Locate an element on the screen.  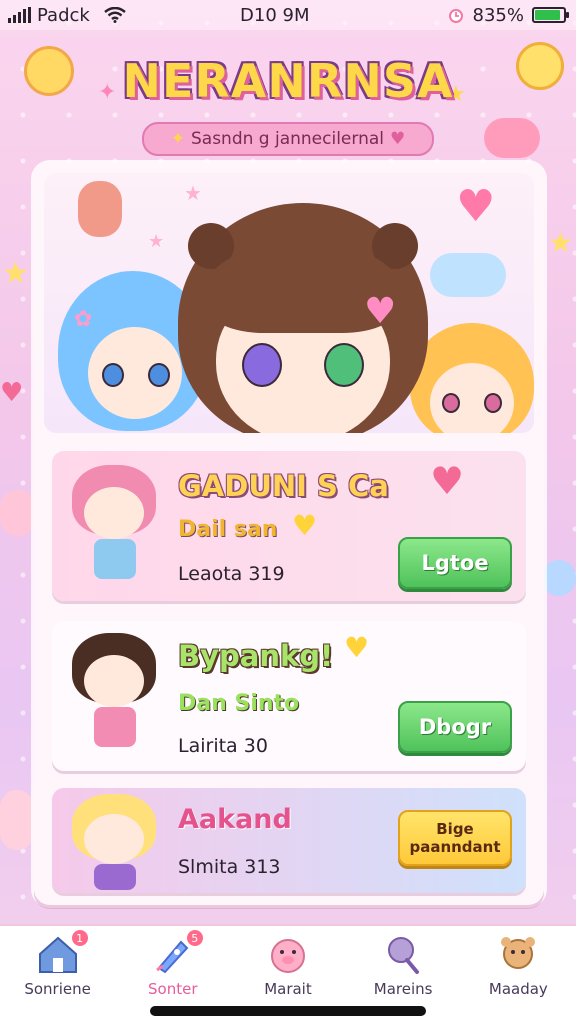
heart-hairclip-icon: ♥ is located at coordinates (380, 311).